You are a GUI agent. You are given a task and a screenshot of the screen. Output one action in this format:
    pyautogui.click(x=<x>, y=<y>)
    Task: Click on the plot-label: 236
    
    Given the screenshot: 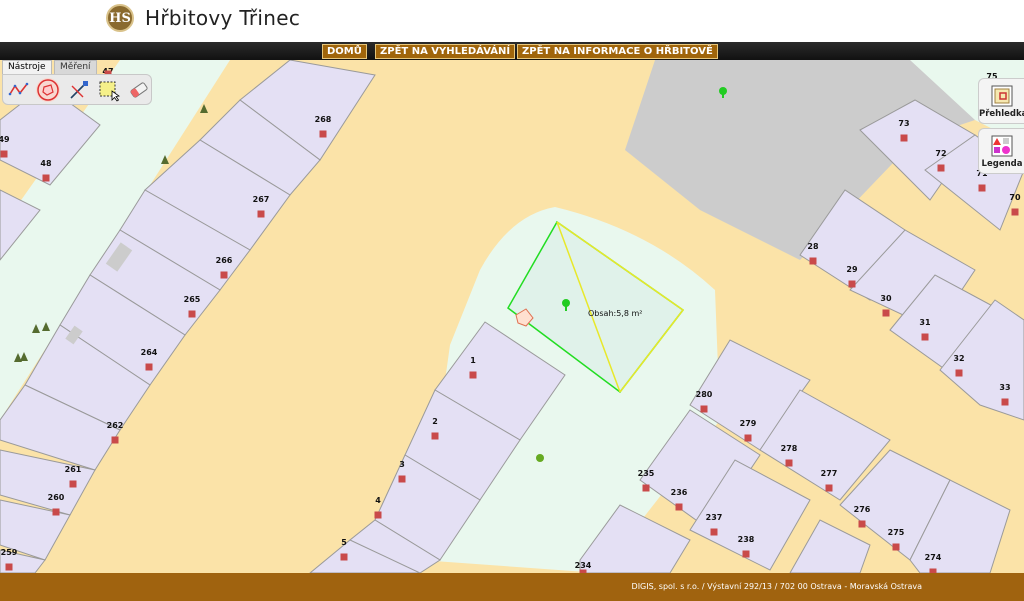 What is the action you would take?
    pyautogui.click(x=679, y=492)
    